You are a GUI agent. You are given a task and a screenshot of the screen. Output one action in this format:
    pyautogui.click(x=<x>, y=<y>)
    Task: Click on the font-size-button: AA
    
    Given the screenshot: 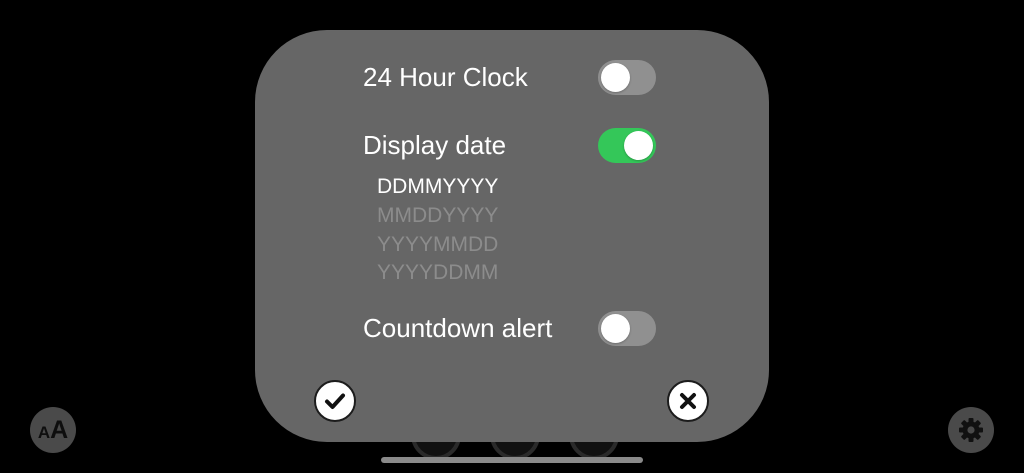 What is the action you would take?
    pyautogui.click(x=53, y=430)
    